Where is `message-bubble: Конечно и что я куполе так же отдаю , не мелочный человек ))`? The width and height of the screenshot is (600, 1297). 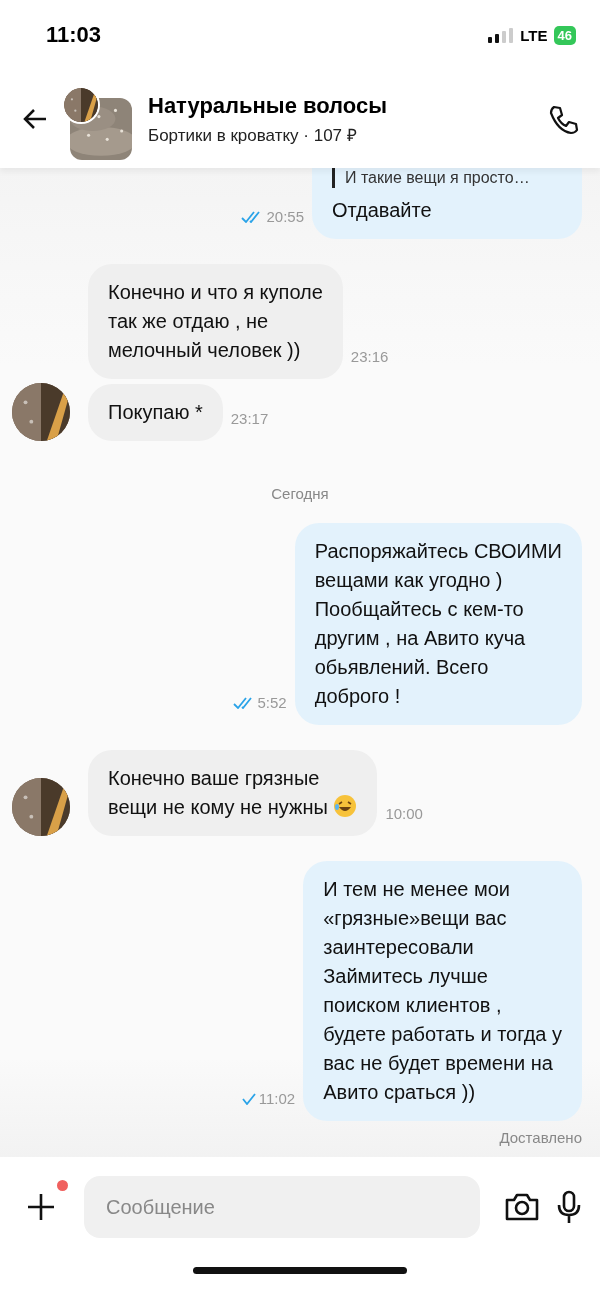
message-bubble: Конечно и что я куполе так же отдаю , не мелочный человек )) is located at coordinates (215, 321).